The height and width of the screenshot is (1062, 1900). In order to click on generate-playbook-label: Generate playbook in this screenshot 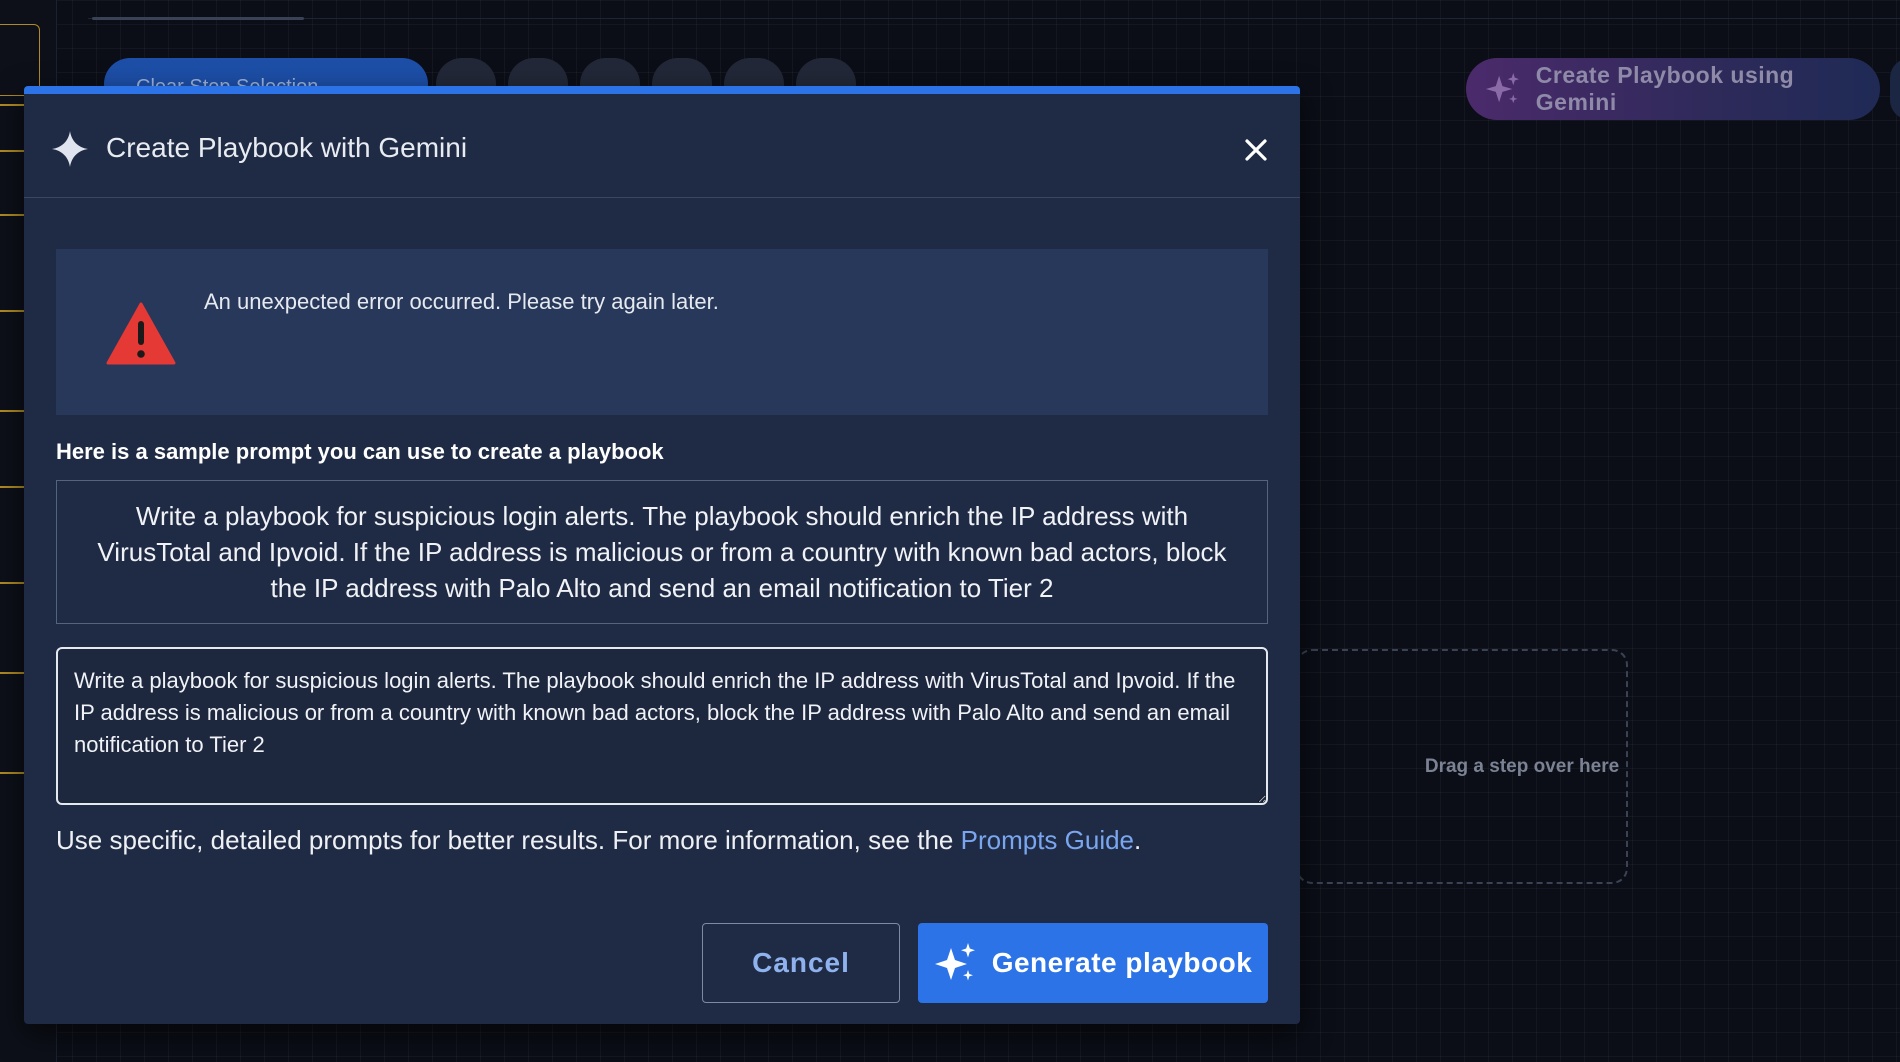, I will do `click(1122, 962)`.